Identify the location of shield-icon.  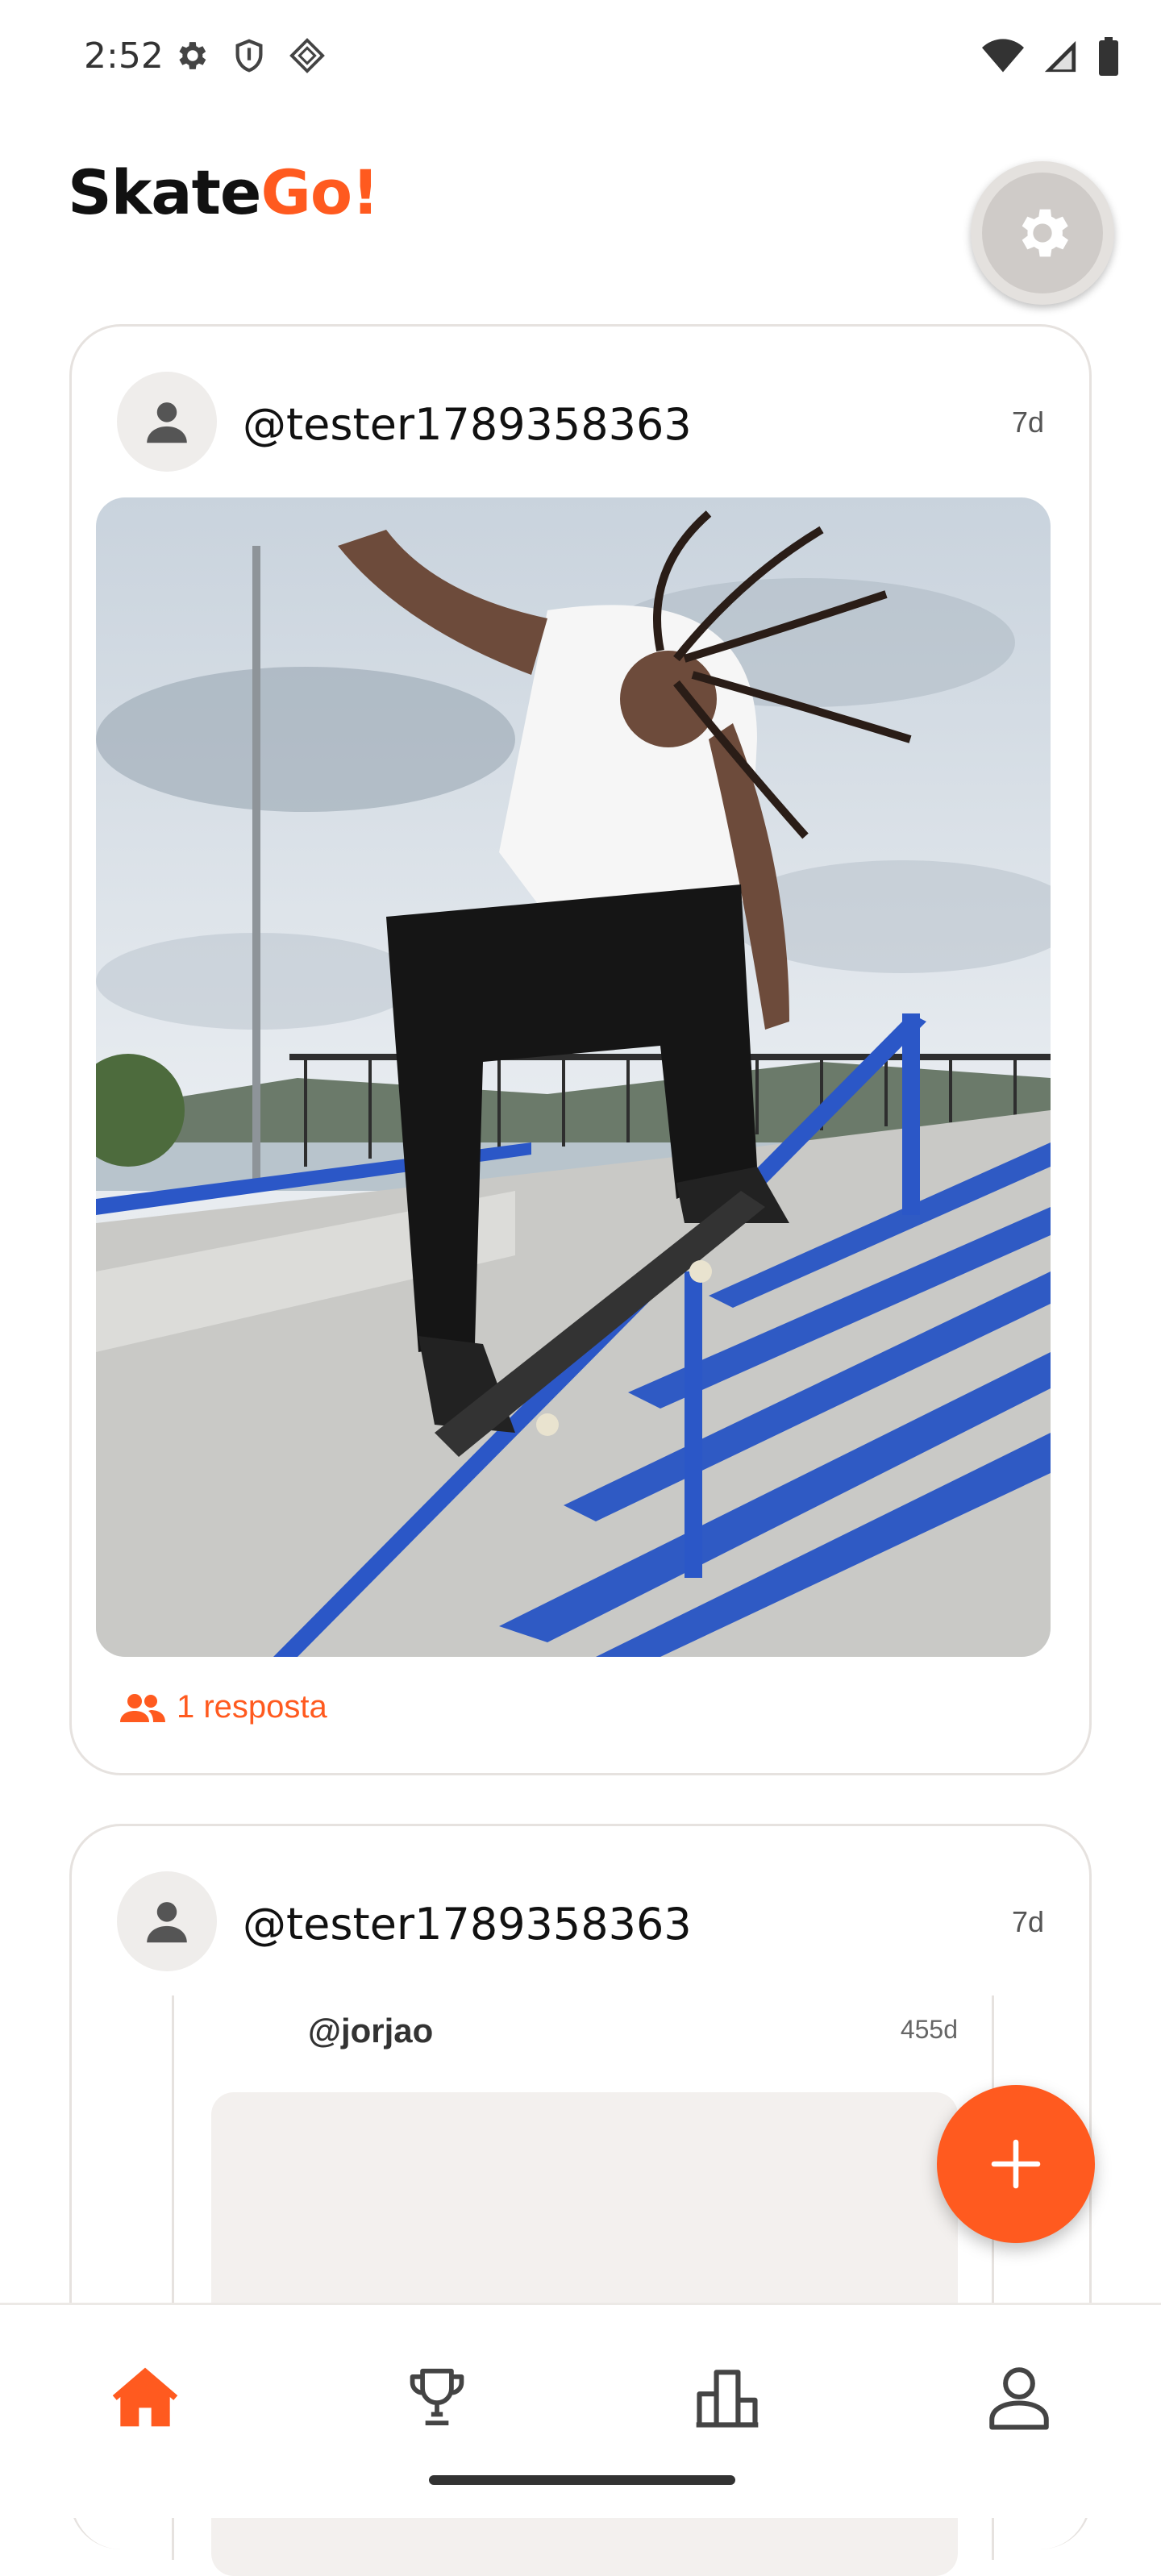
(249, 56).